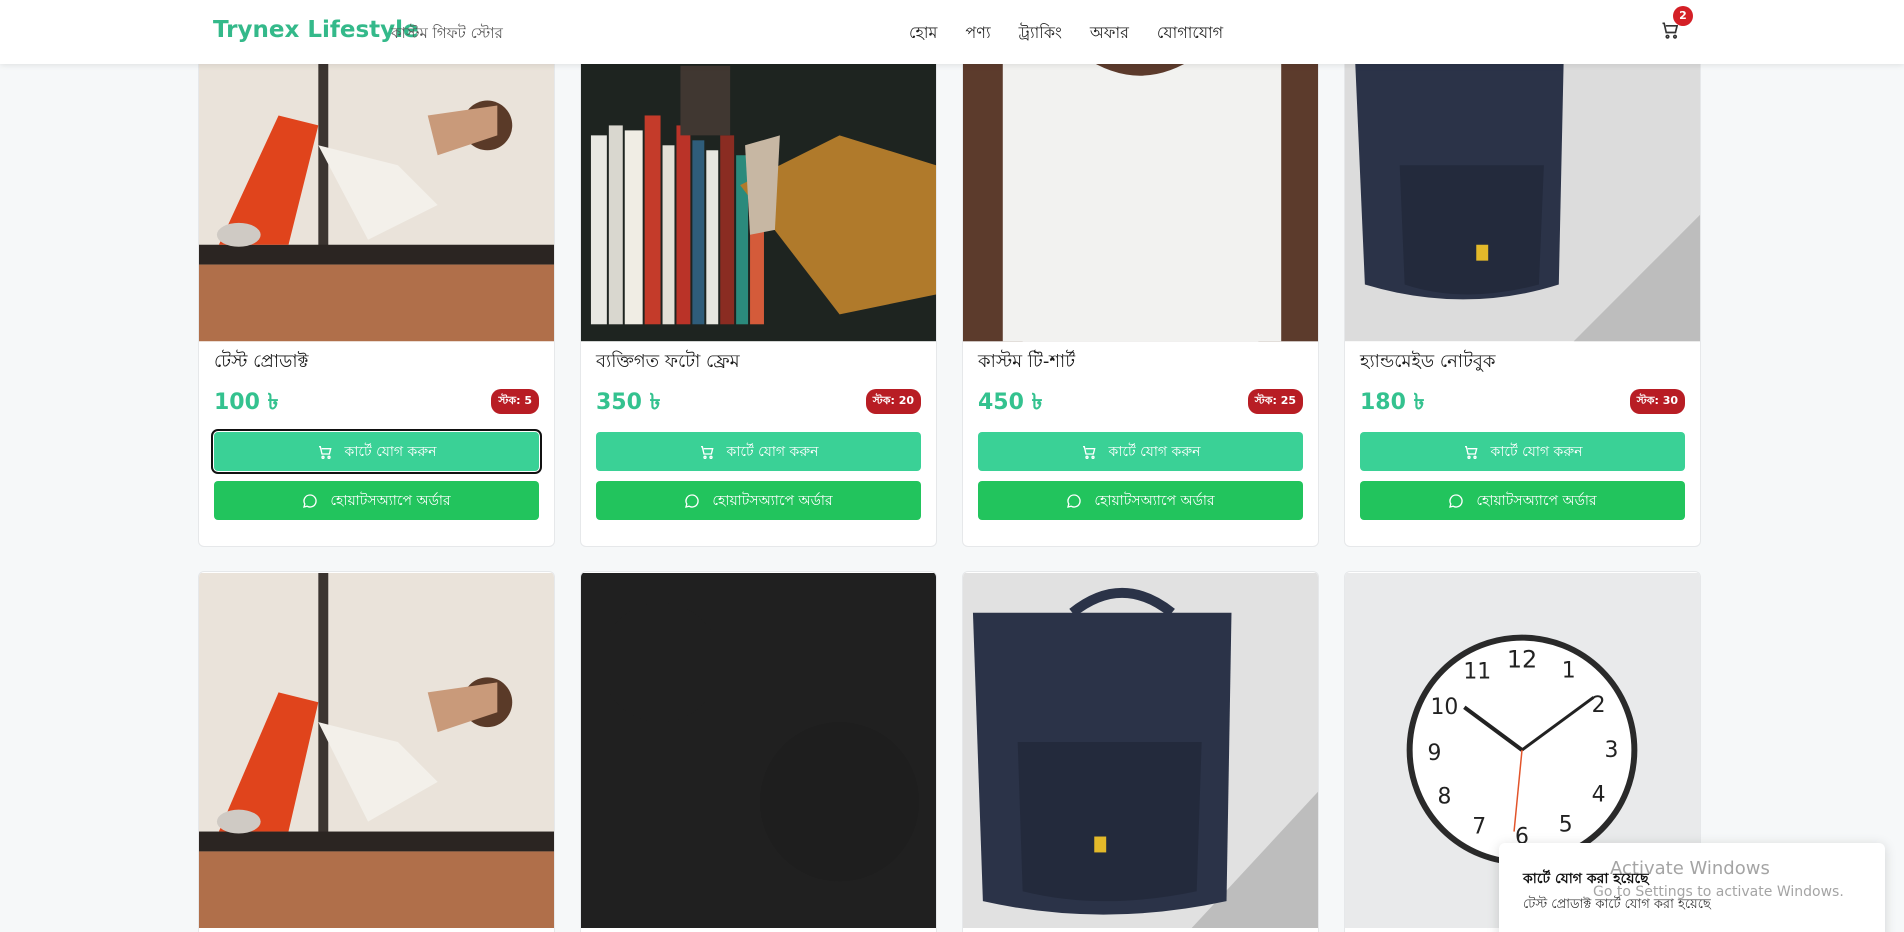 The height and width of the screenshot is (932, 1904). I want to click on svg-text: 1, so click(1569, 670).